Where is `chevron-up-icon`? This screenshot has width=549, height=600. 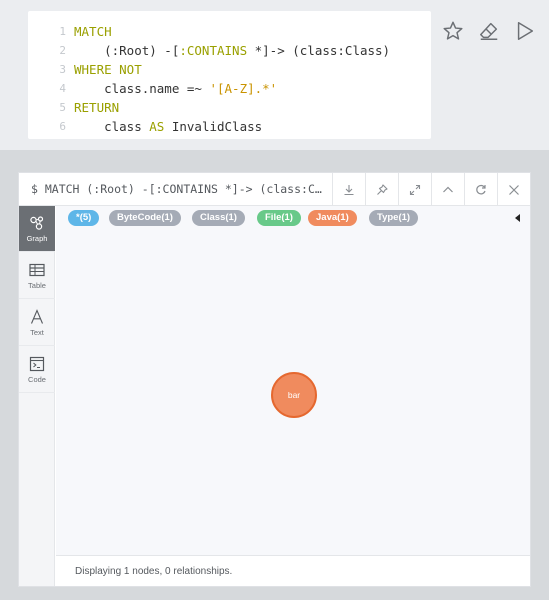 chevron-up-icon is located at coordinates (448, 189).